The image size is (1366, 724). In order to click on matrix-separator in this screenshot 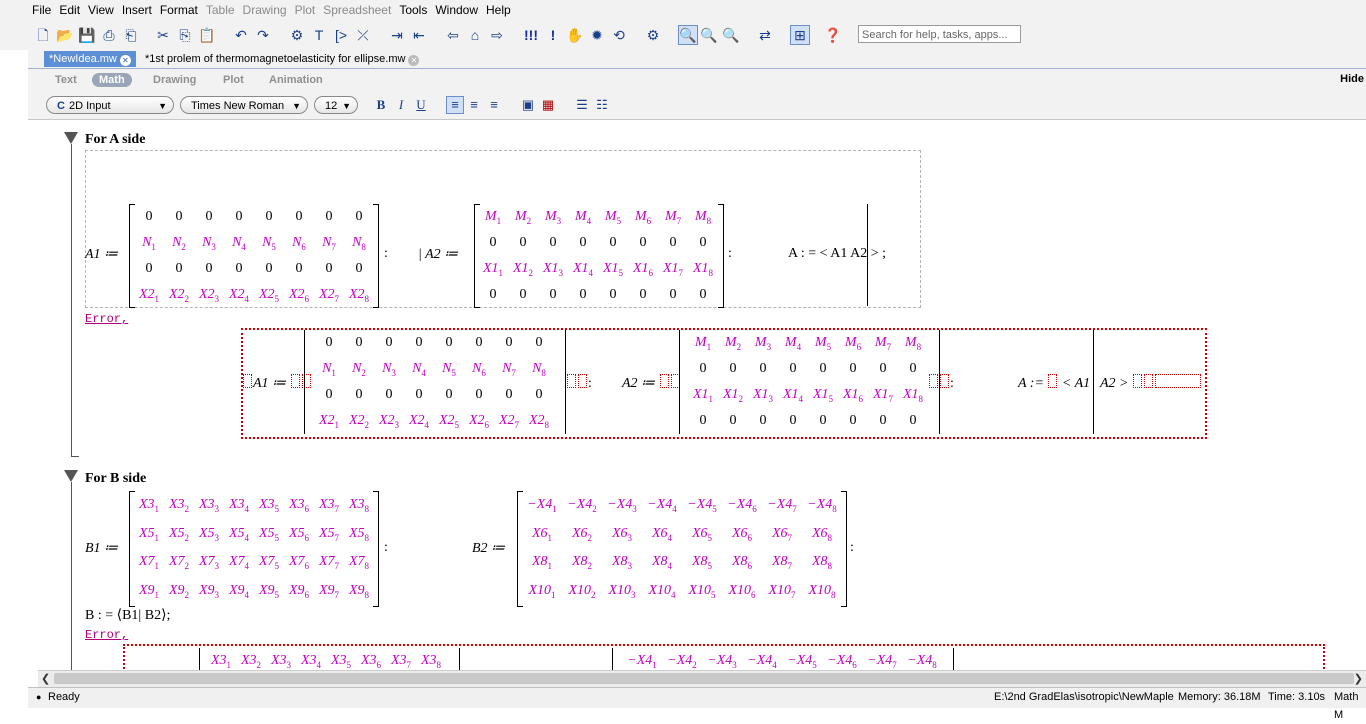, I will do `click(679, 382)`.